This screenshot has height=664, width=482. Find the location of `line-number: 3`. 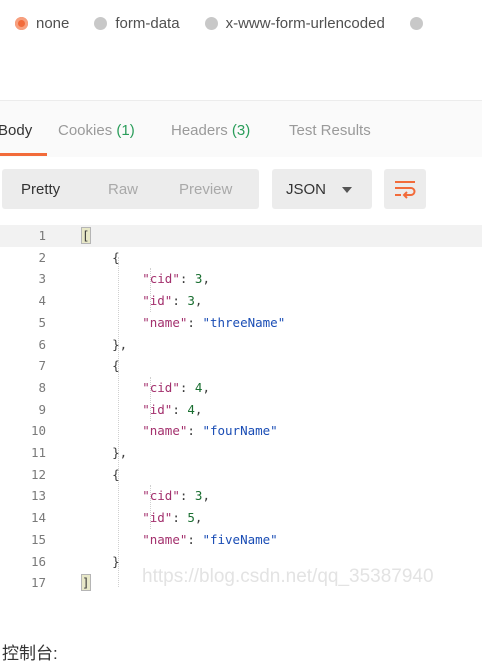

line-number: 3 is located at coordinates (42, 279).